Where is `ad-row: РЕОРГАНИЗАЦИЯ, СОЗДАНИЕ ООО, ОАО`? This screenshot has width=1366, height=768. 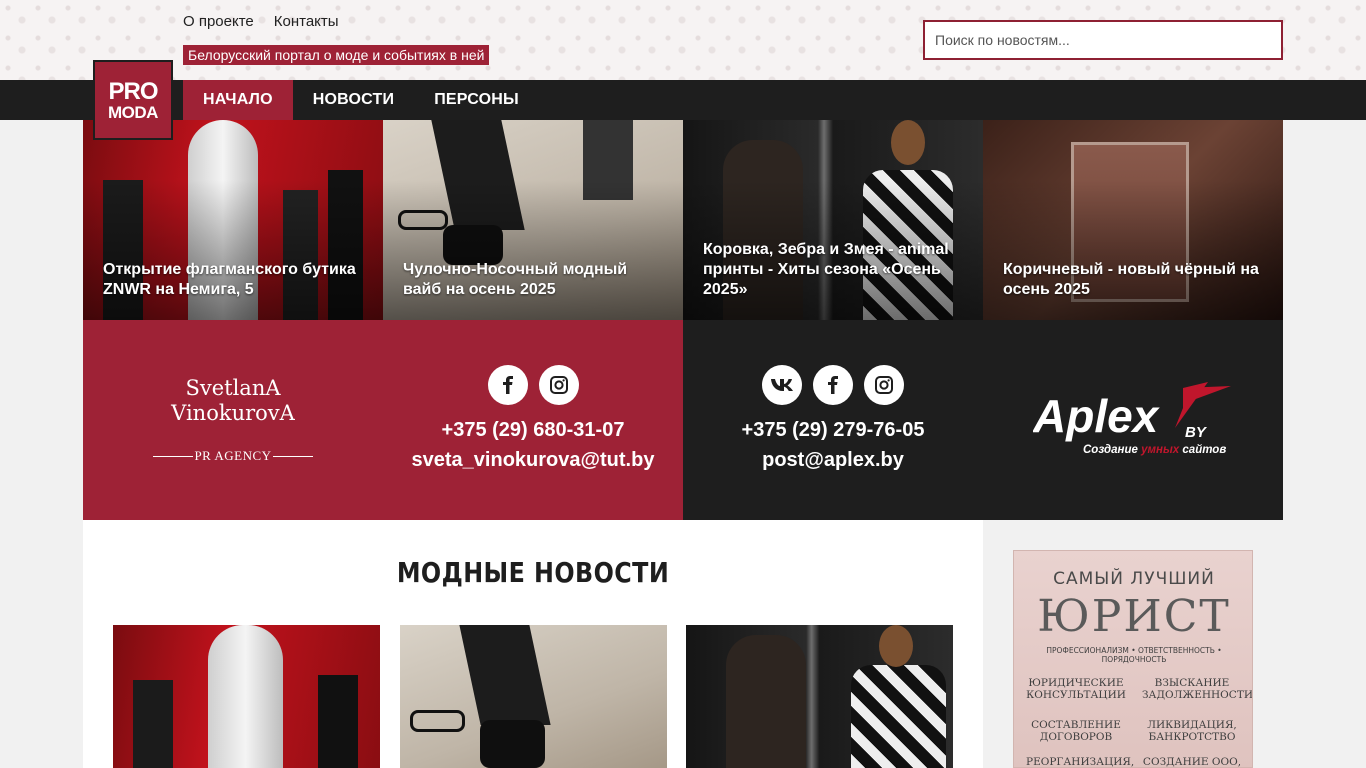
ad-row: РЕОРГАНИЗАЦИЯ, СОЗДАНИЕ ООО, ОАО is located at coordinates (1133, 762).